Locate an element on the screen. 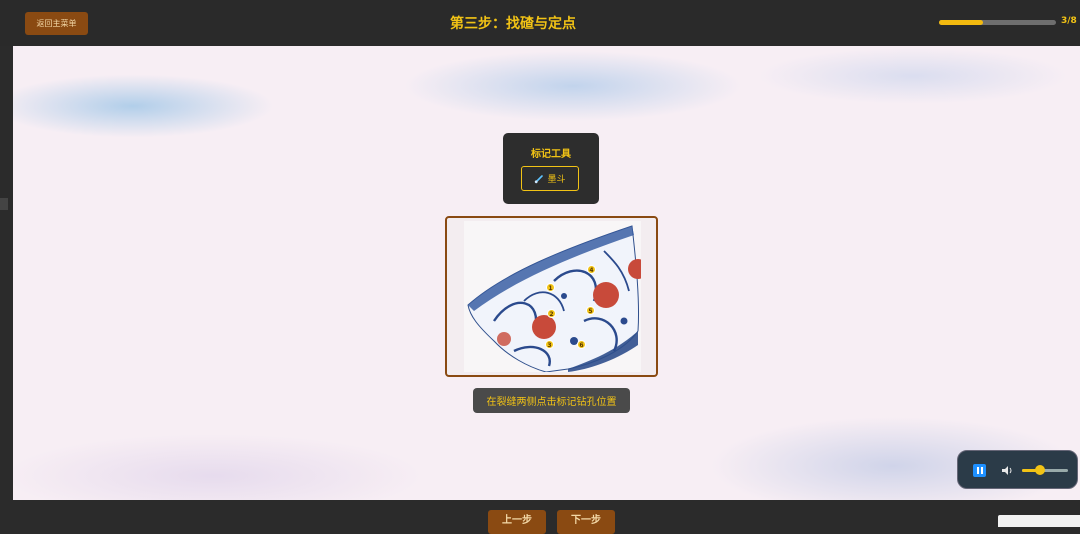 Image resolution: width=1080 pixels, height=534 pixels. header-bar: 返回主菜单 第三步：找碴与定点 3/8 is located at coordinates (540, 23).